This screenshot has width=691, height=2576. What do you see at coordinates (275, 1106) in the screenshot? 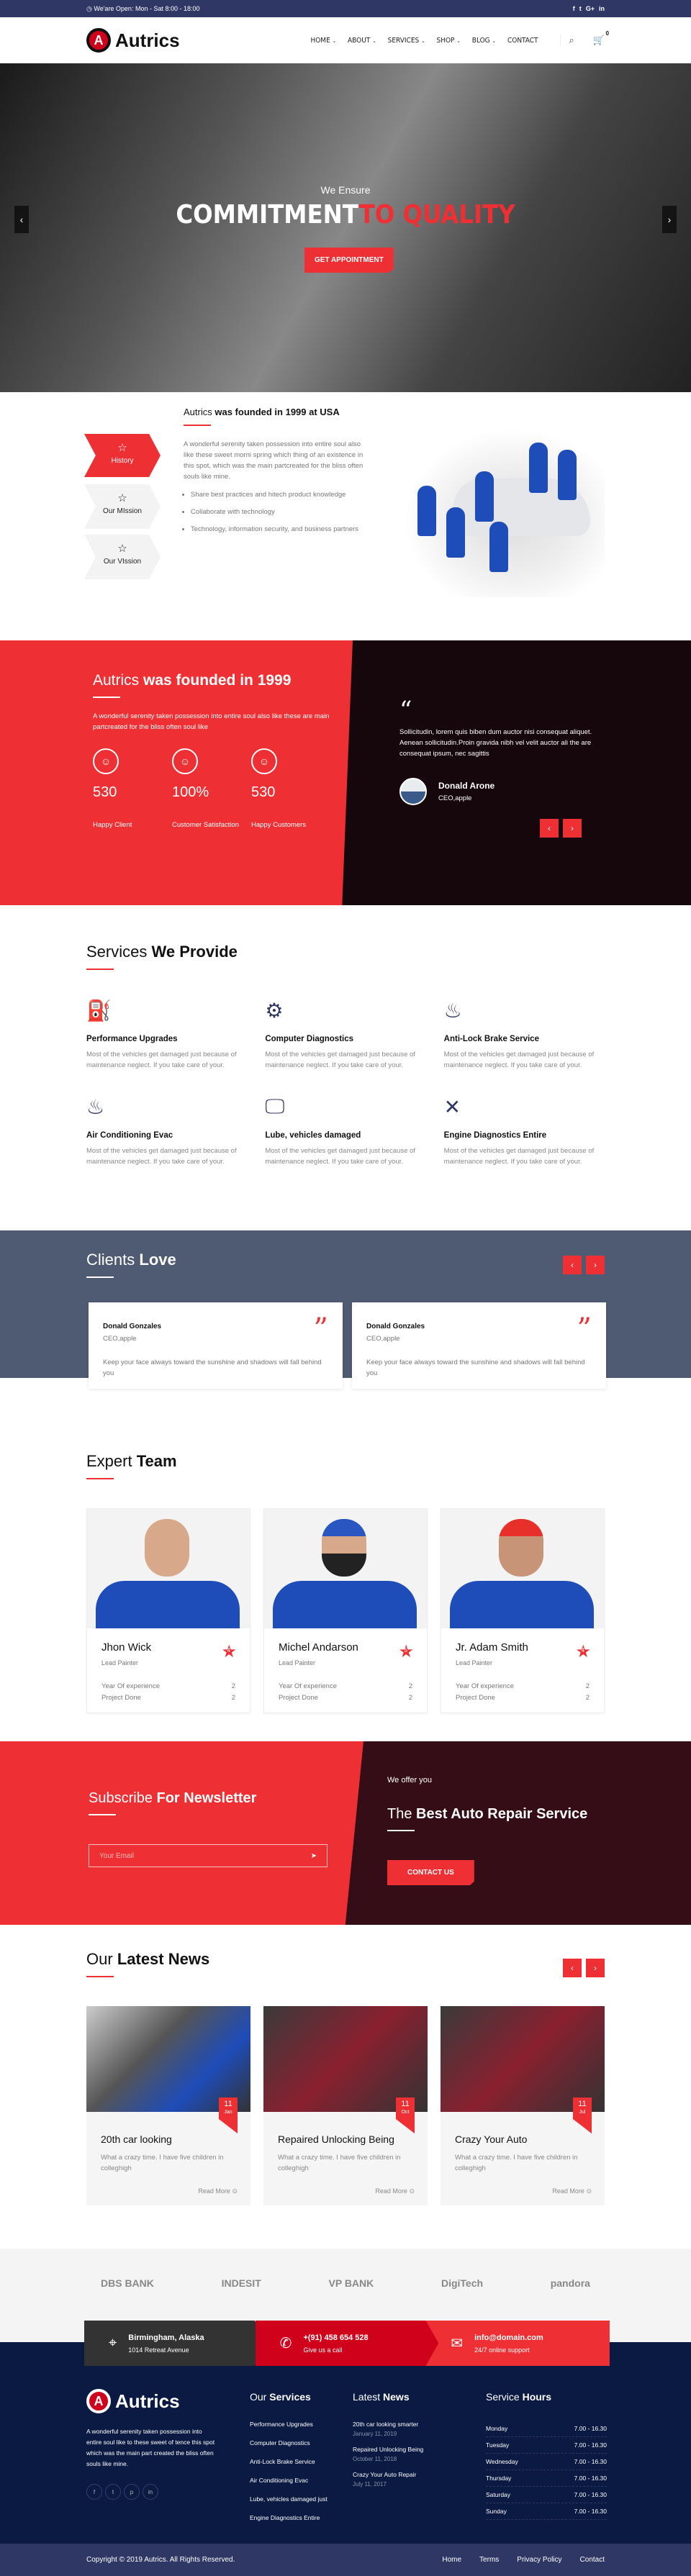
I see `monitor-icon: 🖵` at bounding box center [275, 1106].